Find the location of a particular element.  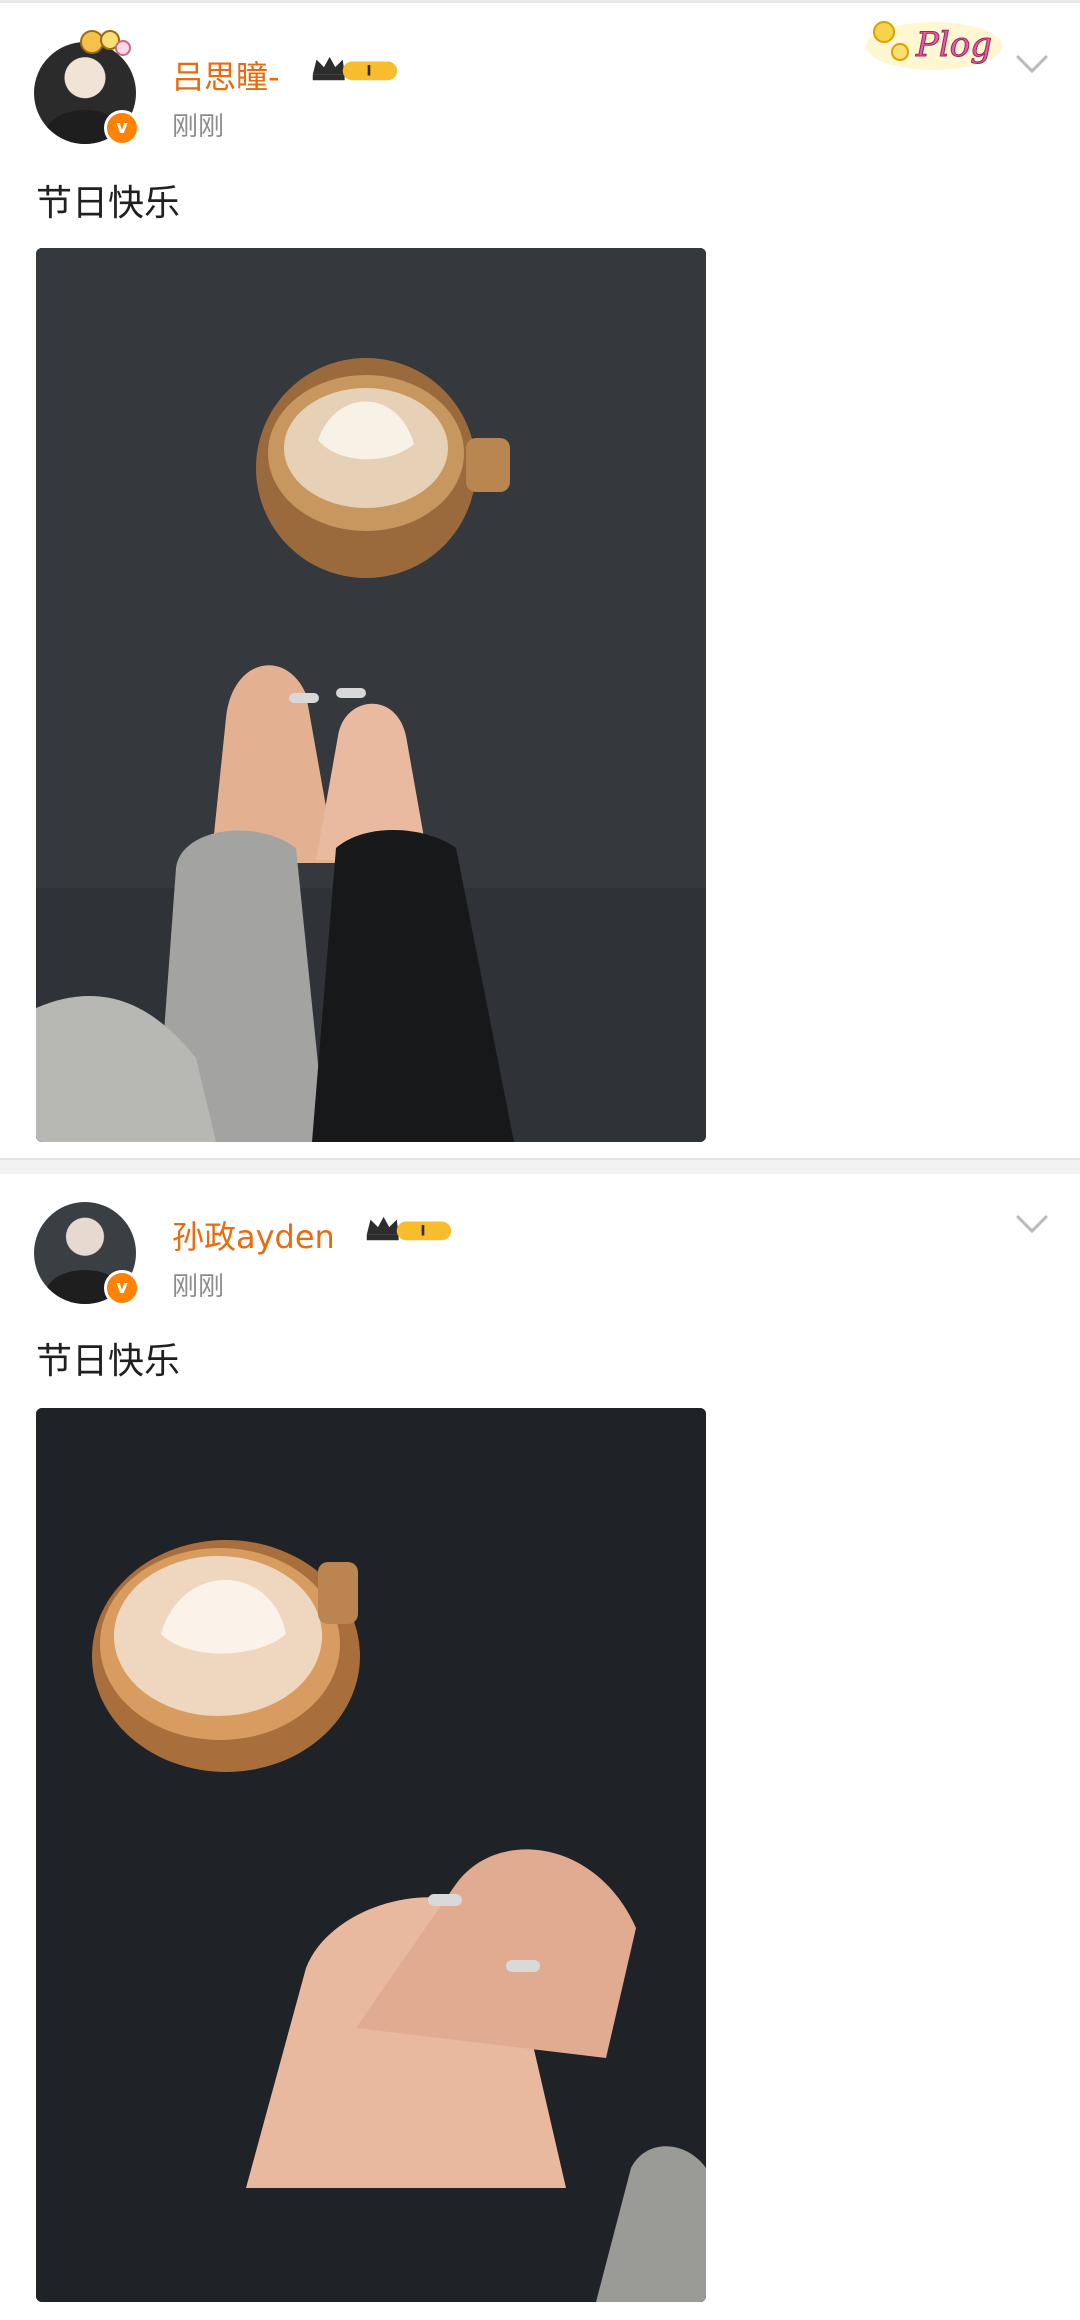

plog-text: Plog is located at coordinates (953, 45).